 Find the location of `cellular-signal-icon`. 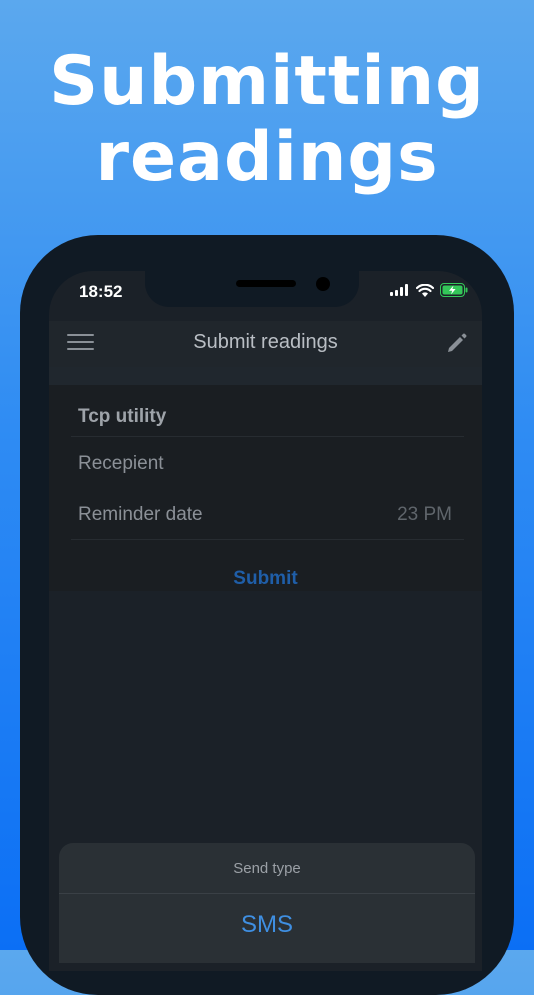

cellular-signal-icon is located at coordinates (399, 290).